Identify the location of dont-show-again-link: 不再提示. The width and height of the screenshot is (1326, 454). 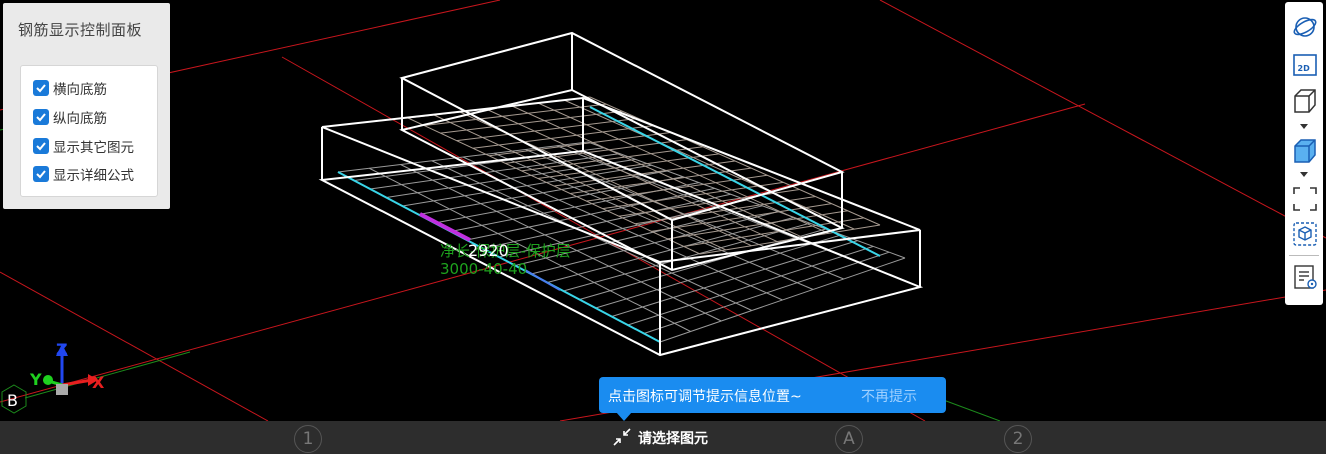
(889, 396).